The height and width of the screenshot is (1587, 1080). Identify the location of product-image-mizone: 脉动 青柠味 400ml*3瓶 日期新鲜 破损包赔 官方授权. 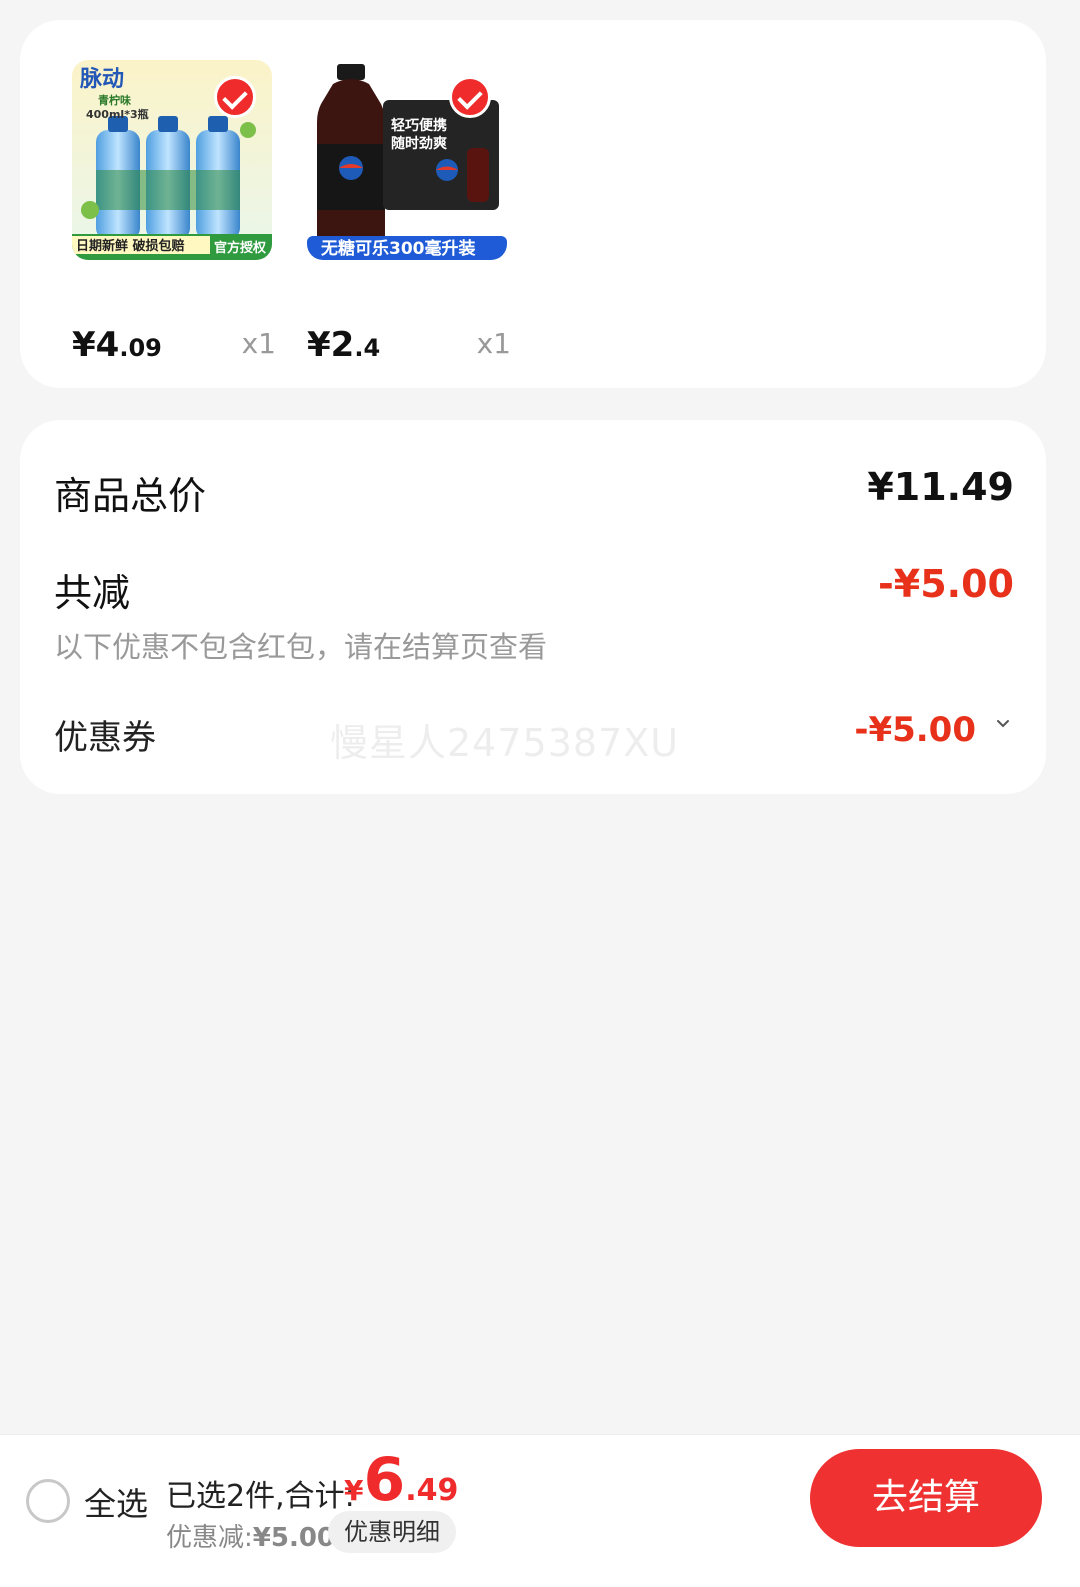
(172, 160).